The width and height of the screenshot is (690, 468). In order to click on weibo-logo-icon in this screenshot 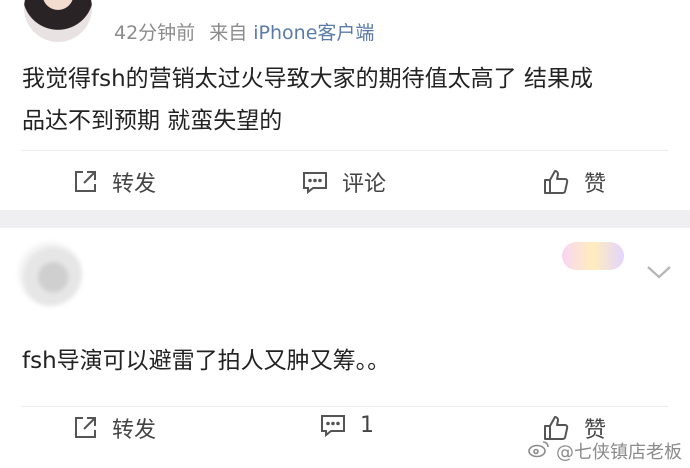, I will do `click(539, 451)`.